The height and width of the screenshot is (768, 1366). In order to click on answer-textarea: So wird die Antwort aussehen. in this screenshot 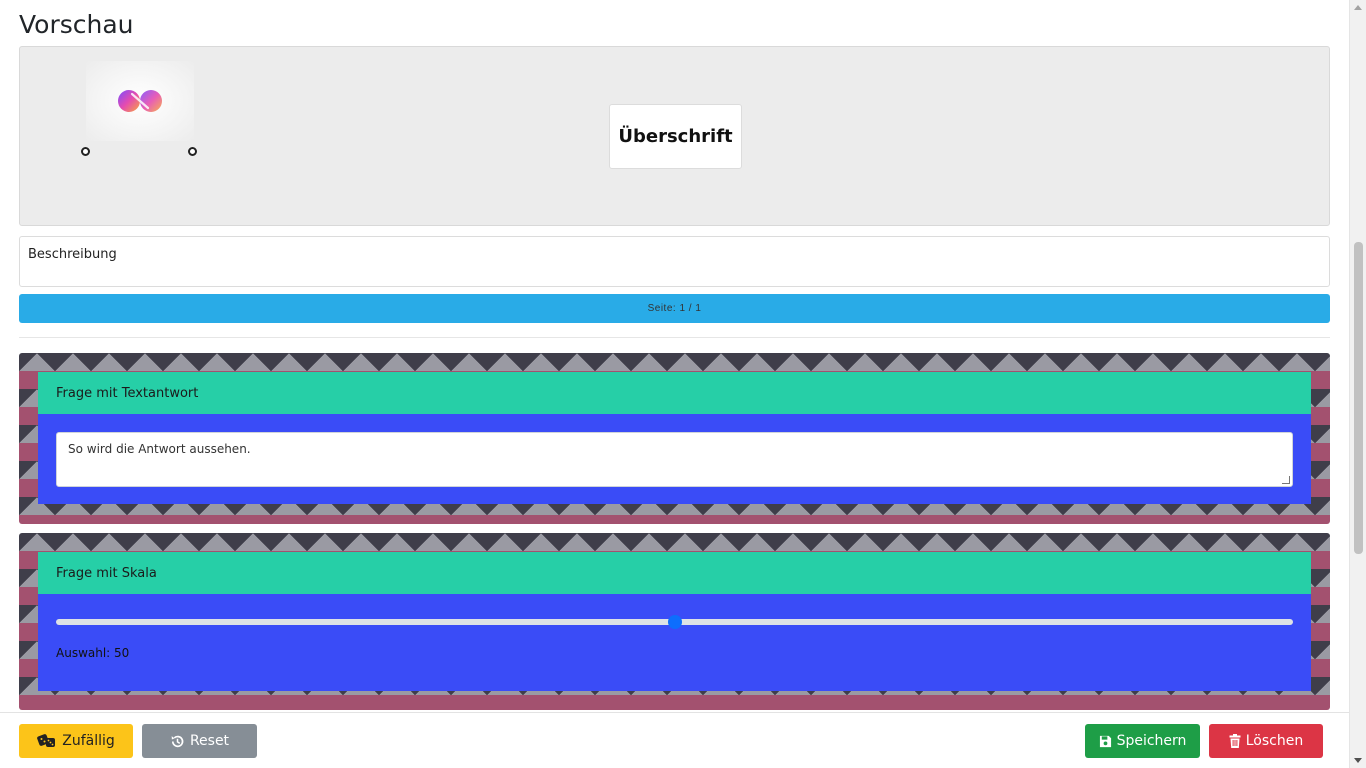, I will do `click(674, 459)`.